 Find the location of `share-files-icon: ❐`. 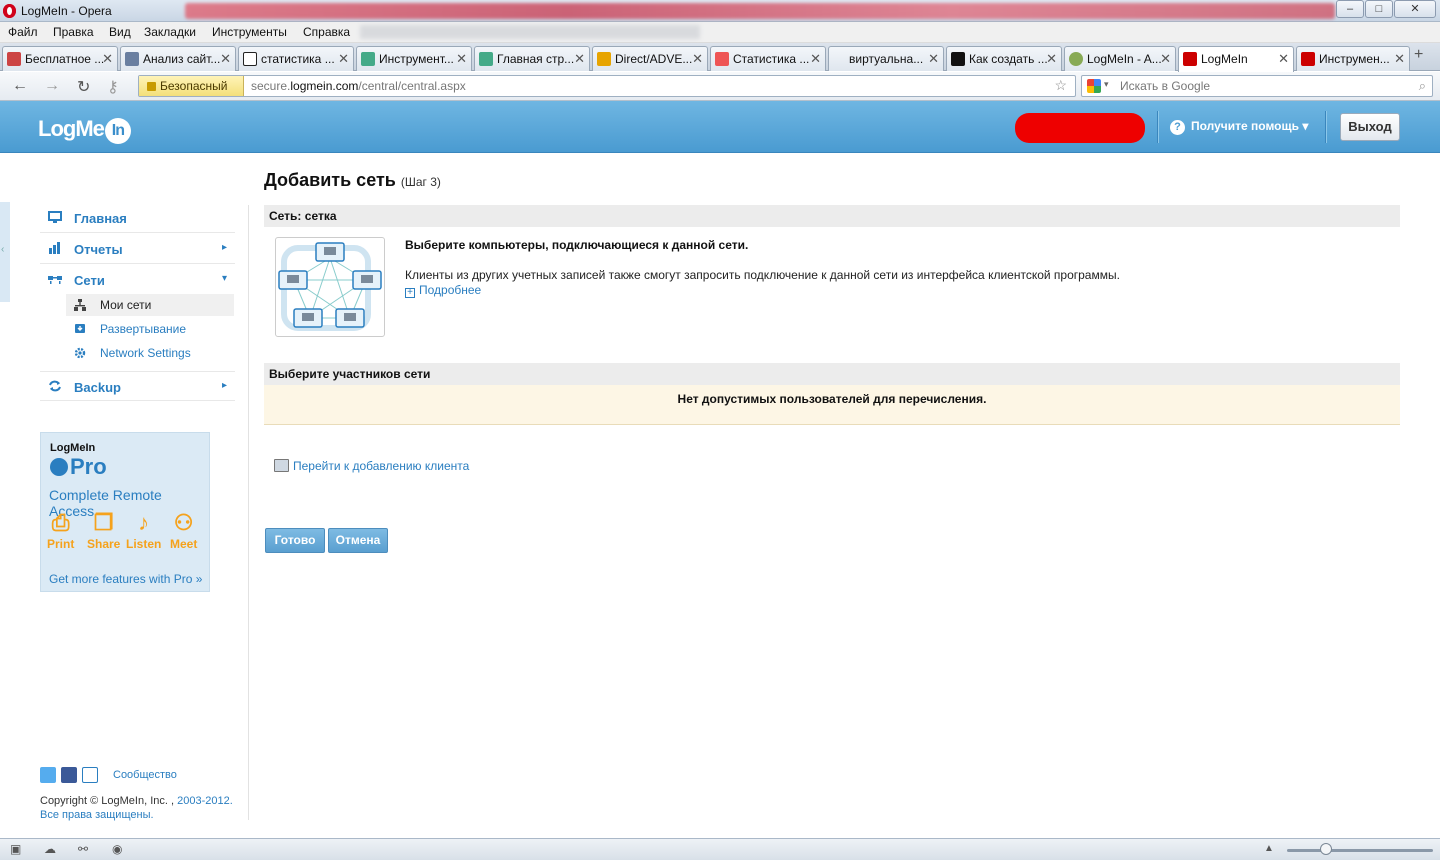

share-files-icon: ❐ is located at coordinates (103, 522).